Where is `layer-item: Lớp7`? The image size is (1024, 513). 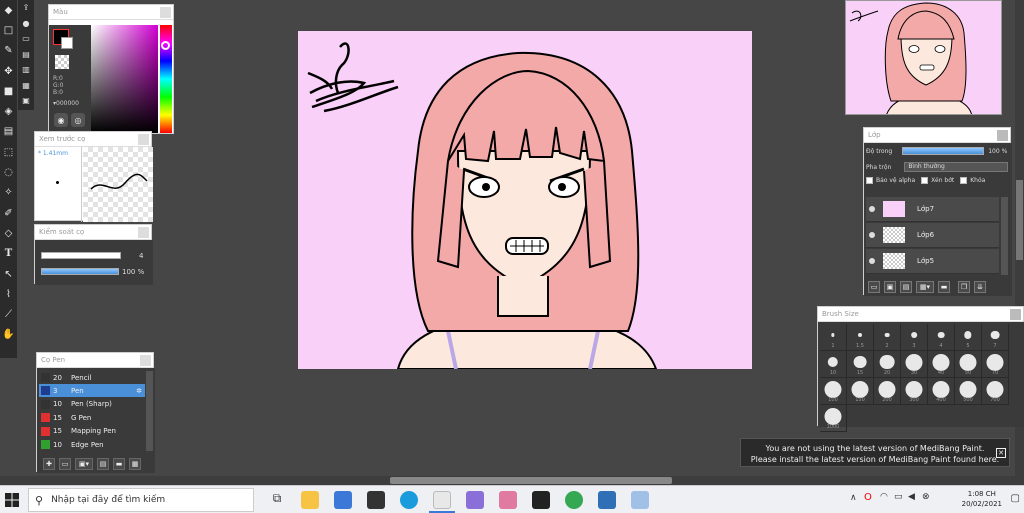 layer-item: Lớp7 is located at coordinates (932, 209).